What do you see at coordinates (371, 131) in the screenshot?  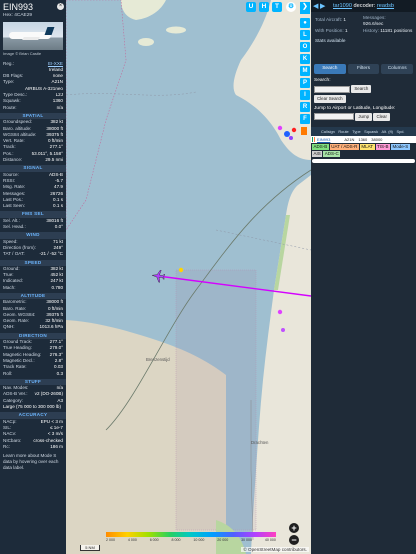 I see `col-squawk: Squawk` at bounding box center [371, 131].